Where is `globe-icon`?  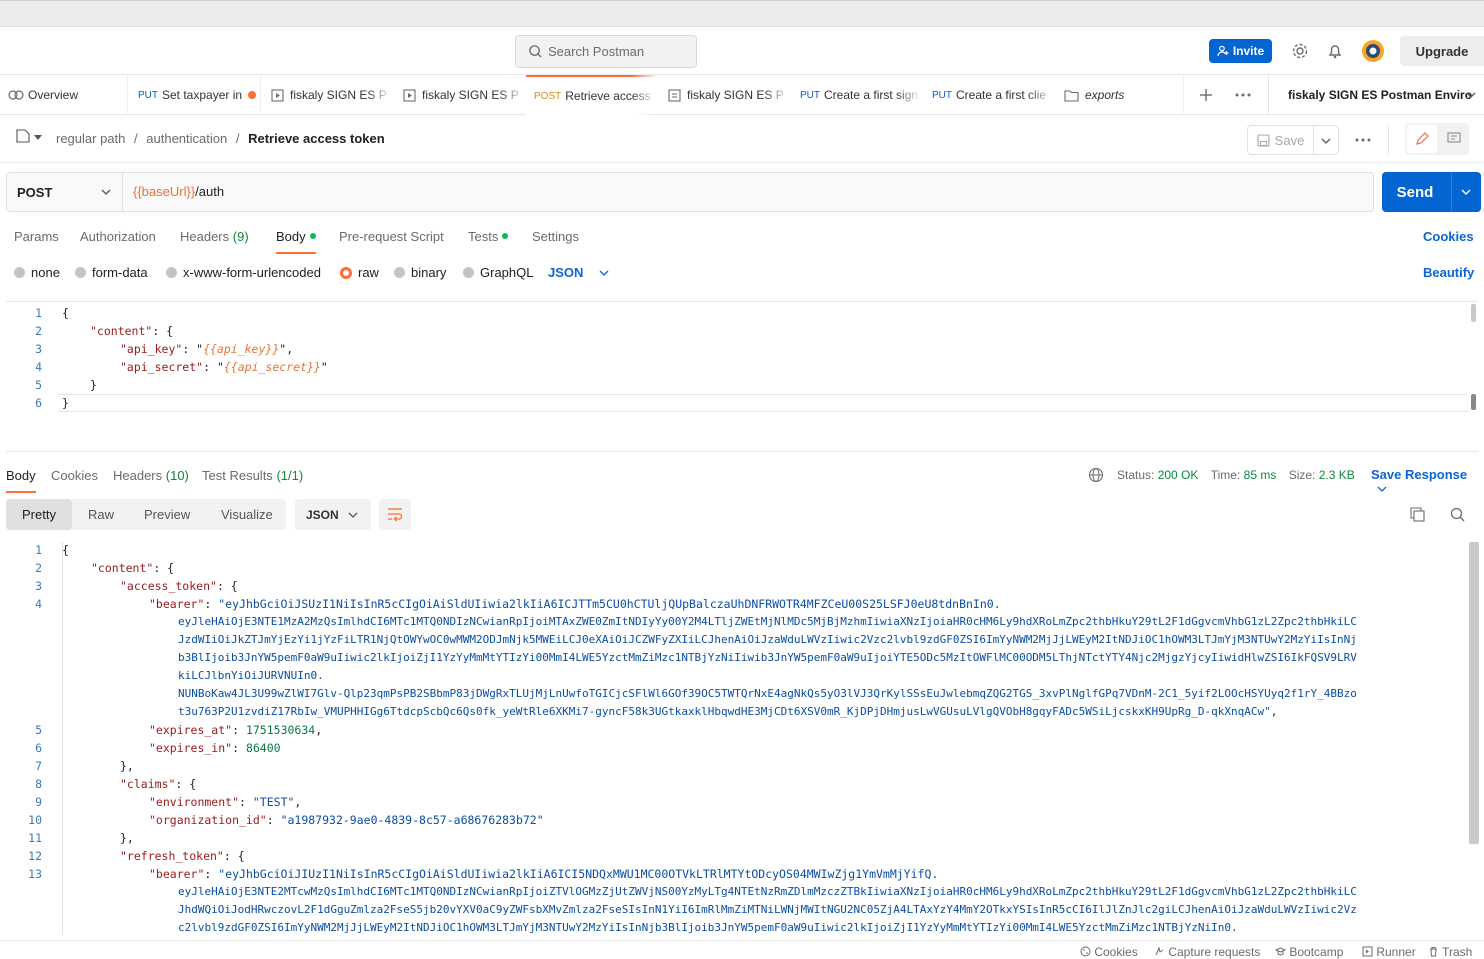 globe-icon is located at coordinates (1096, 475).